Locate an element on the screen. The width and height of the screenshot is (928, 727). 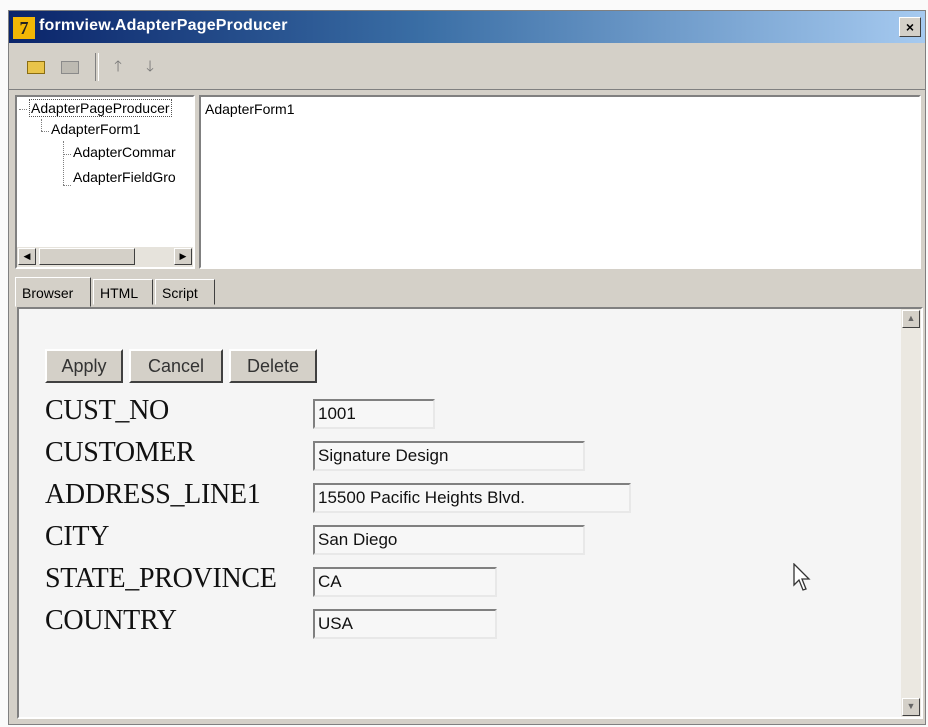
input-state-province: CA is located at coordinates (405, 582).